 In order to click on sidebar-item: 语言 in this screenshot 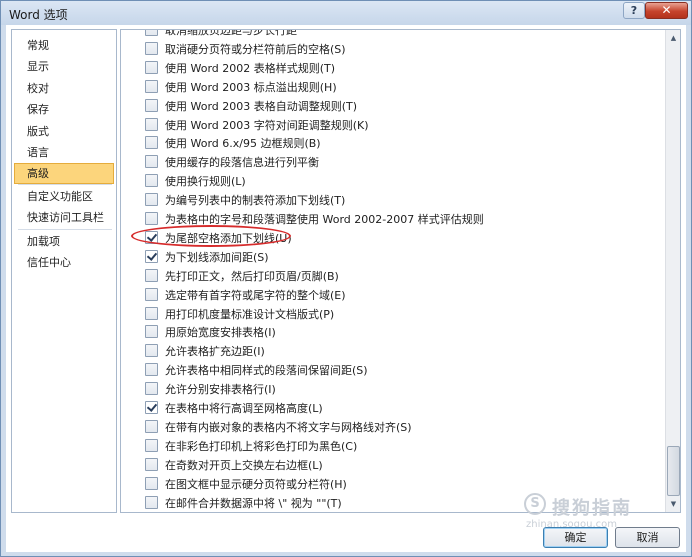, I will do `click(64, 152)`.